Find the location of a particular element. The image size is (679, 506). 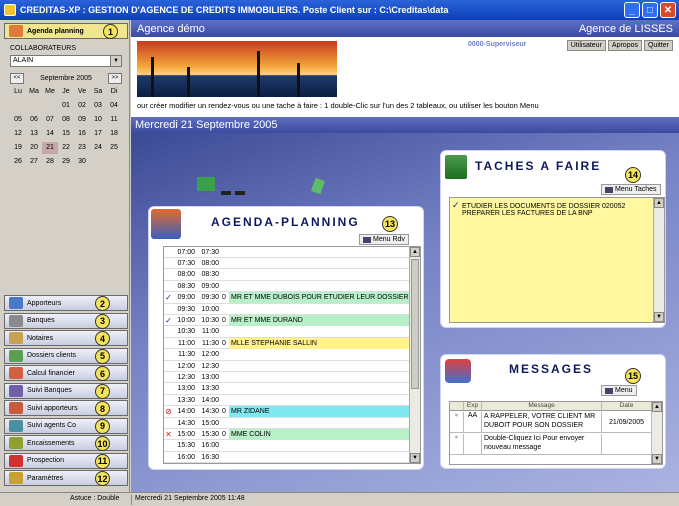

calendar-day is located at coordinates (114, 162).